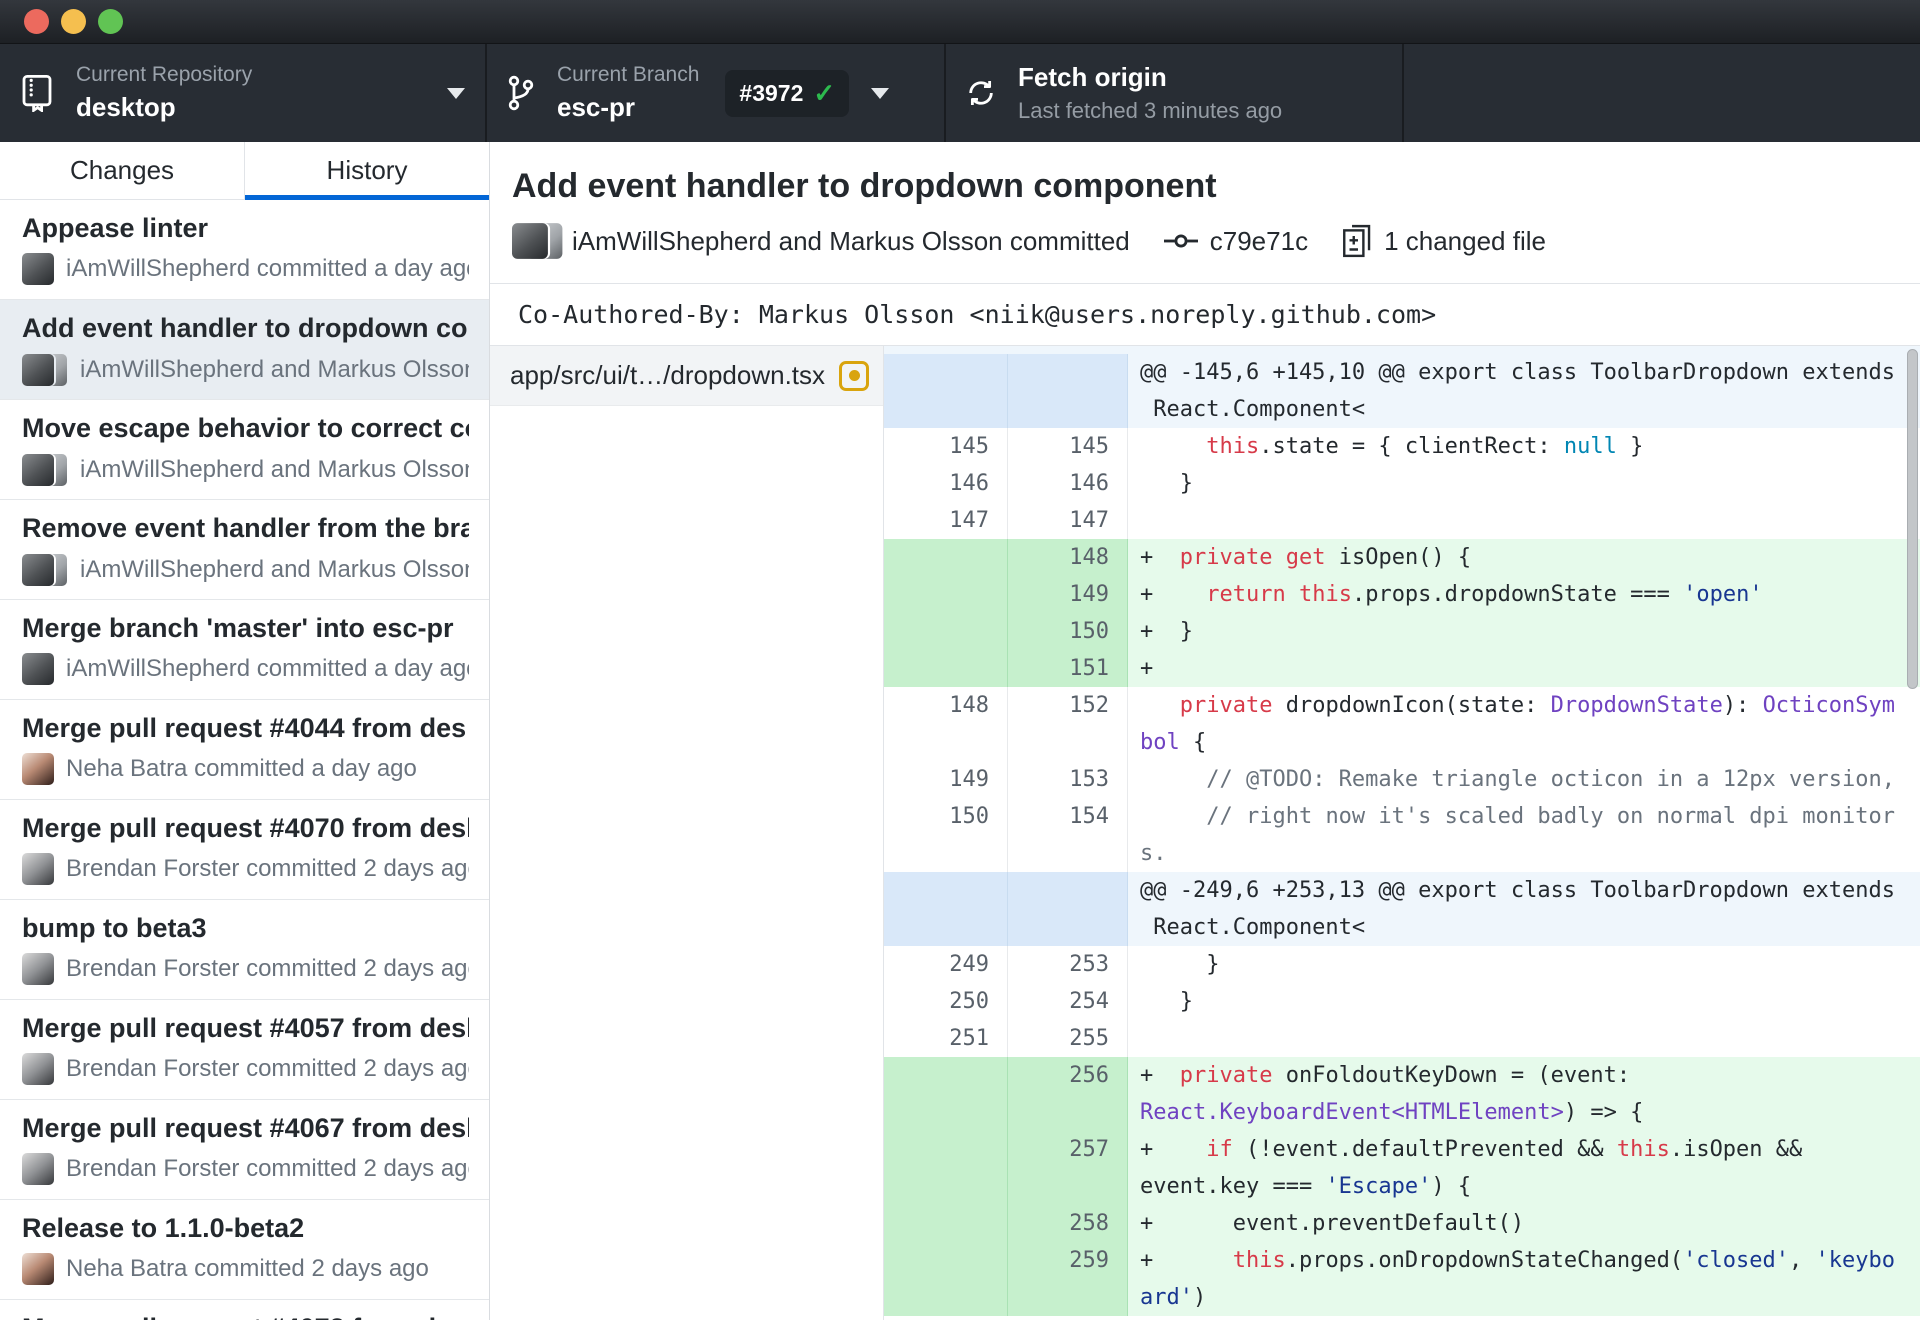 The width and height of the screenshot is (1920, 1320). What do you see at coordinates (946, 835) in the screenshot?
I see `diff-gutter-old-line-number: 150` at bounding box center [946, 835].